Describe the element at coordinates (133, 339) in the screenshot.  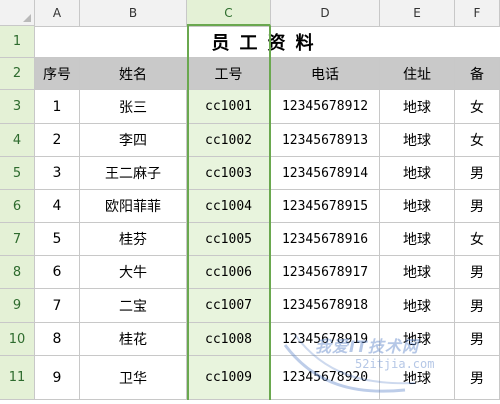
I see `table-cell: 桂花` at that location.